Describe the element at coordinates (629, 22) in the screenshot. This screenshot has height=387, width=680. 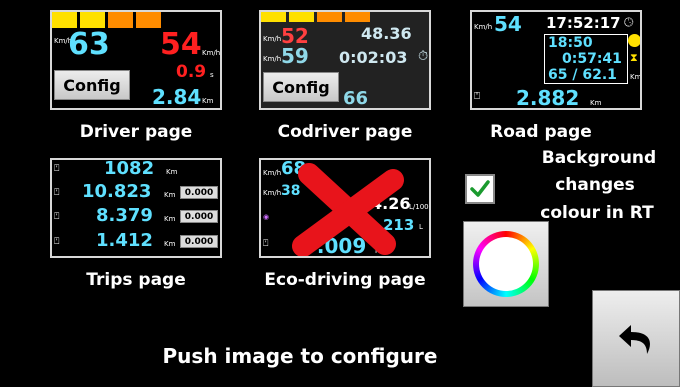
I see `clock-icon: 🕓︎` at that location.